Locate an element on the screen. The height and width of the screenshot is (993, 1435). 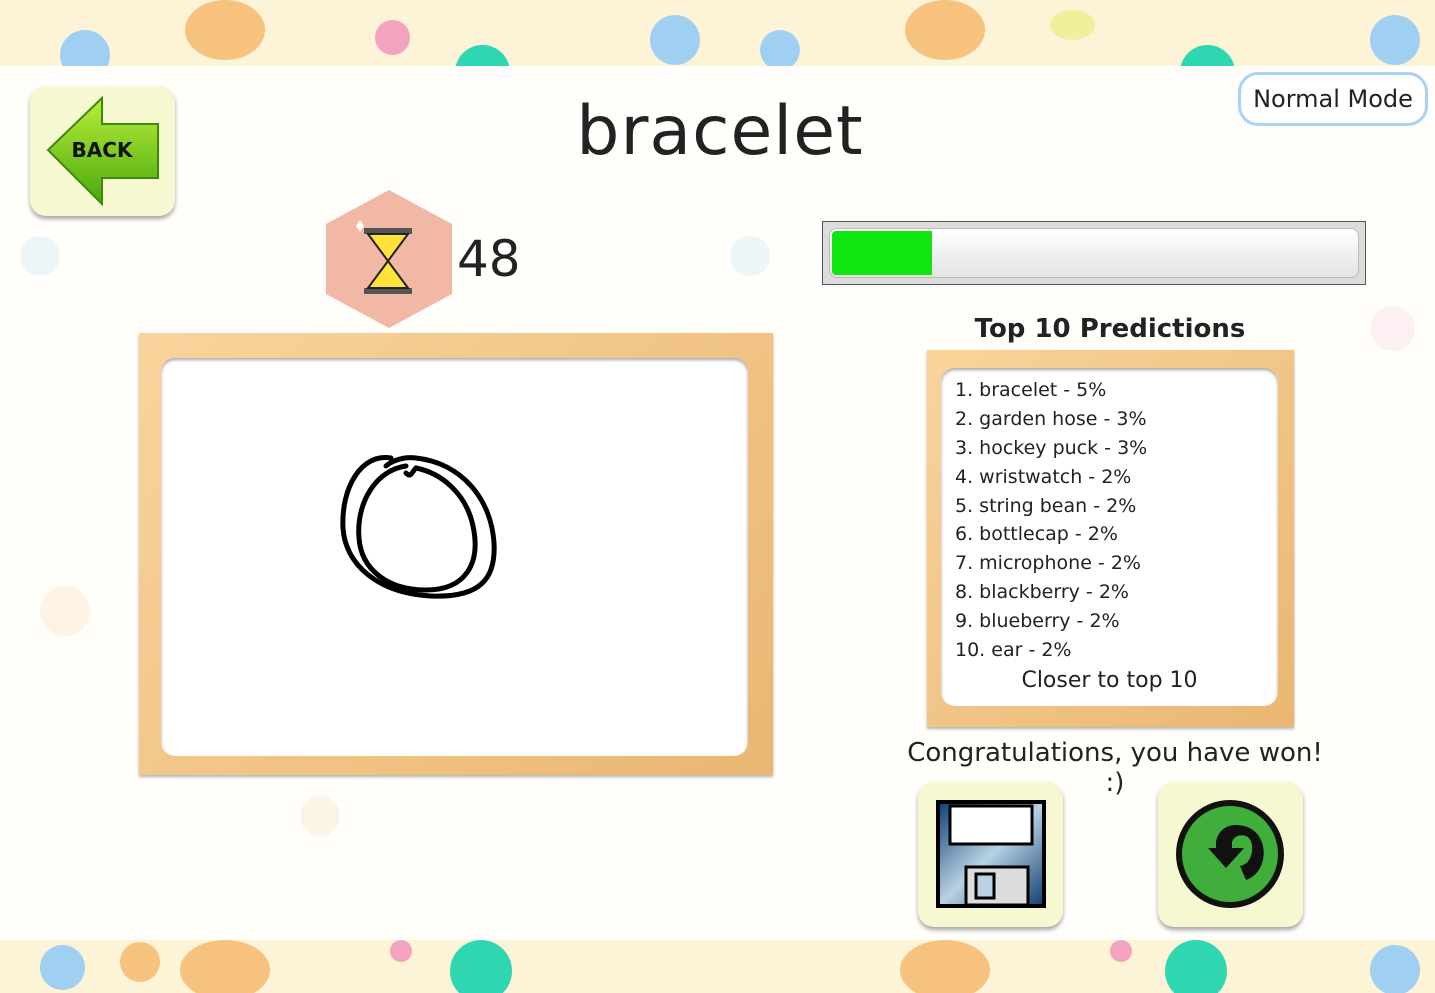
prediction-item: 8. blackberry - 2% is located at coordinates (1042, 592).